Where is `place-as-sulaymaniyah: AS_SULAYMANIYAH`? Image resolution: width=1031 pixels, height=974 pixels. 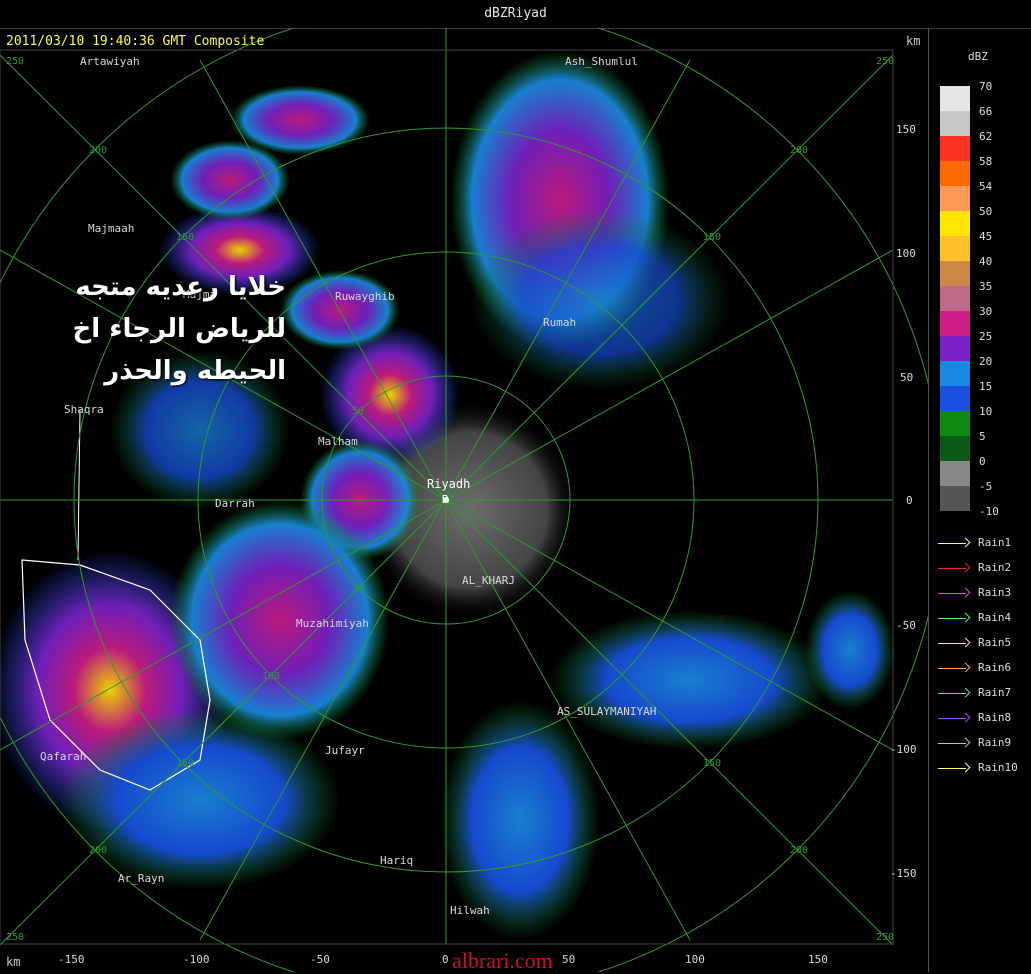 place-as-sulaymaniyah: AS_SULAYMANIYAH is located at coordinates (606, 711).